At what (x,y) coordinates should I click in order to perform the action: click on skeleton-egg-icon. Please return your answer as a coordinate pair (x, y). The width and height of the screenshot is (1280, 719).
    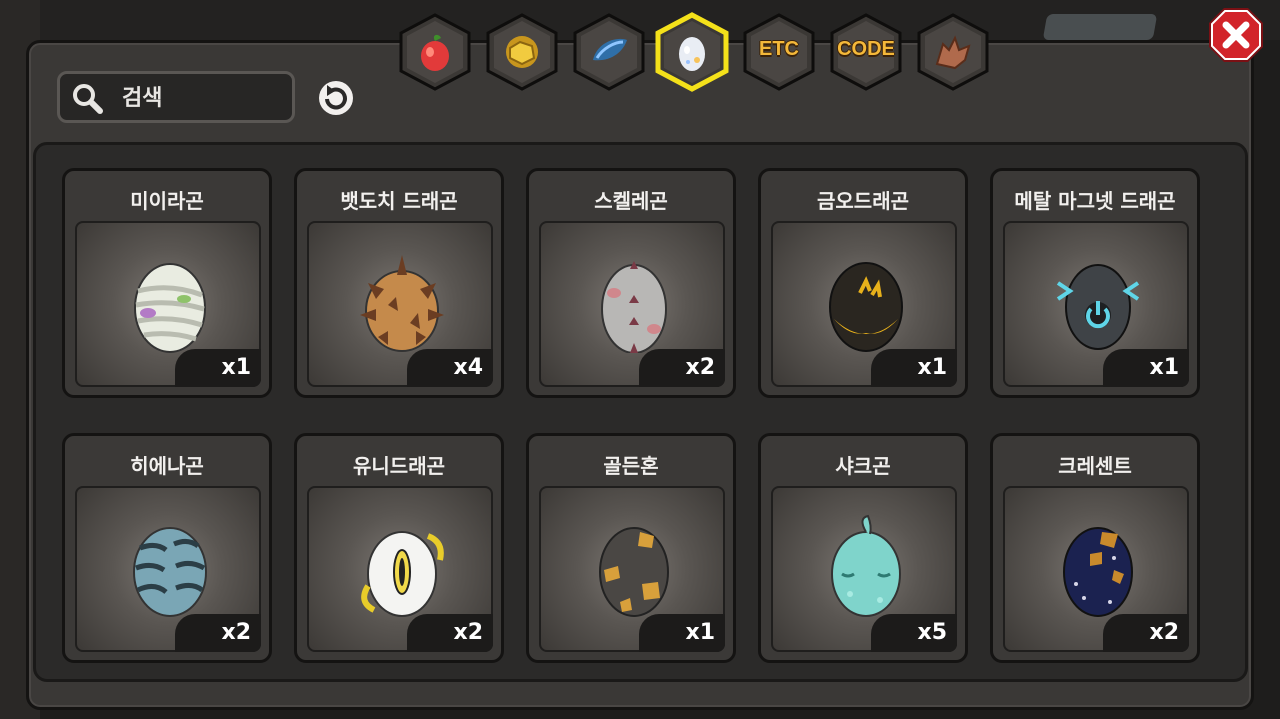
    Looking at the image, I should click on (634, 307).